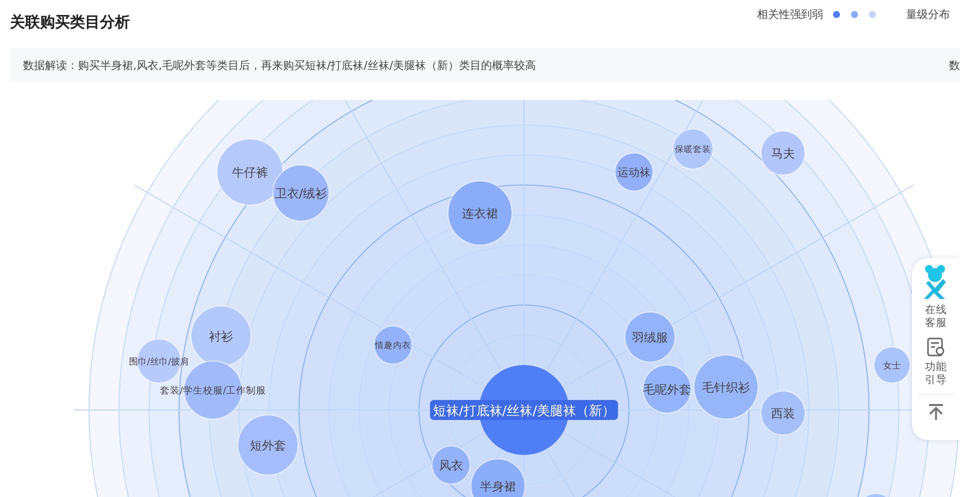  I want to click on category-bubble: 短外套, so click(268, 445).